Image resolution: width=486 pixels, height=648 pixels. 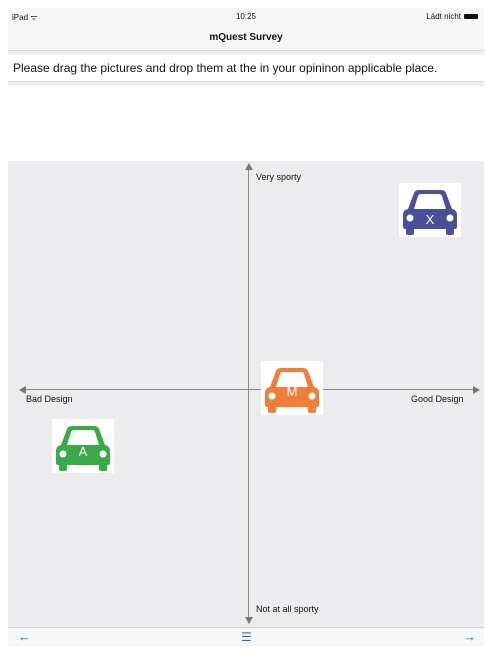 I want to click on axis-label-bottom: Not at all sporty, so click(x=287, y=609).